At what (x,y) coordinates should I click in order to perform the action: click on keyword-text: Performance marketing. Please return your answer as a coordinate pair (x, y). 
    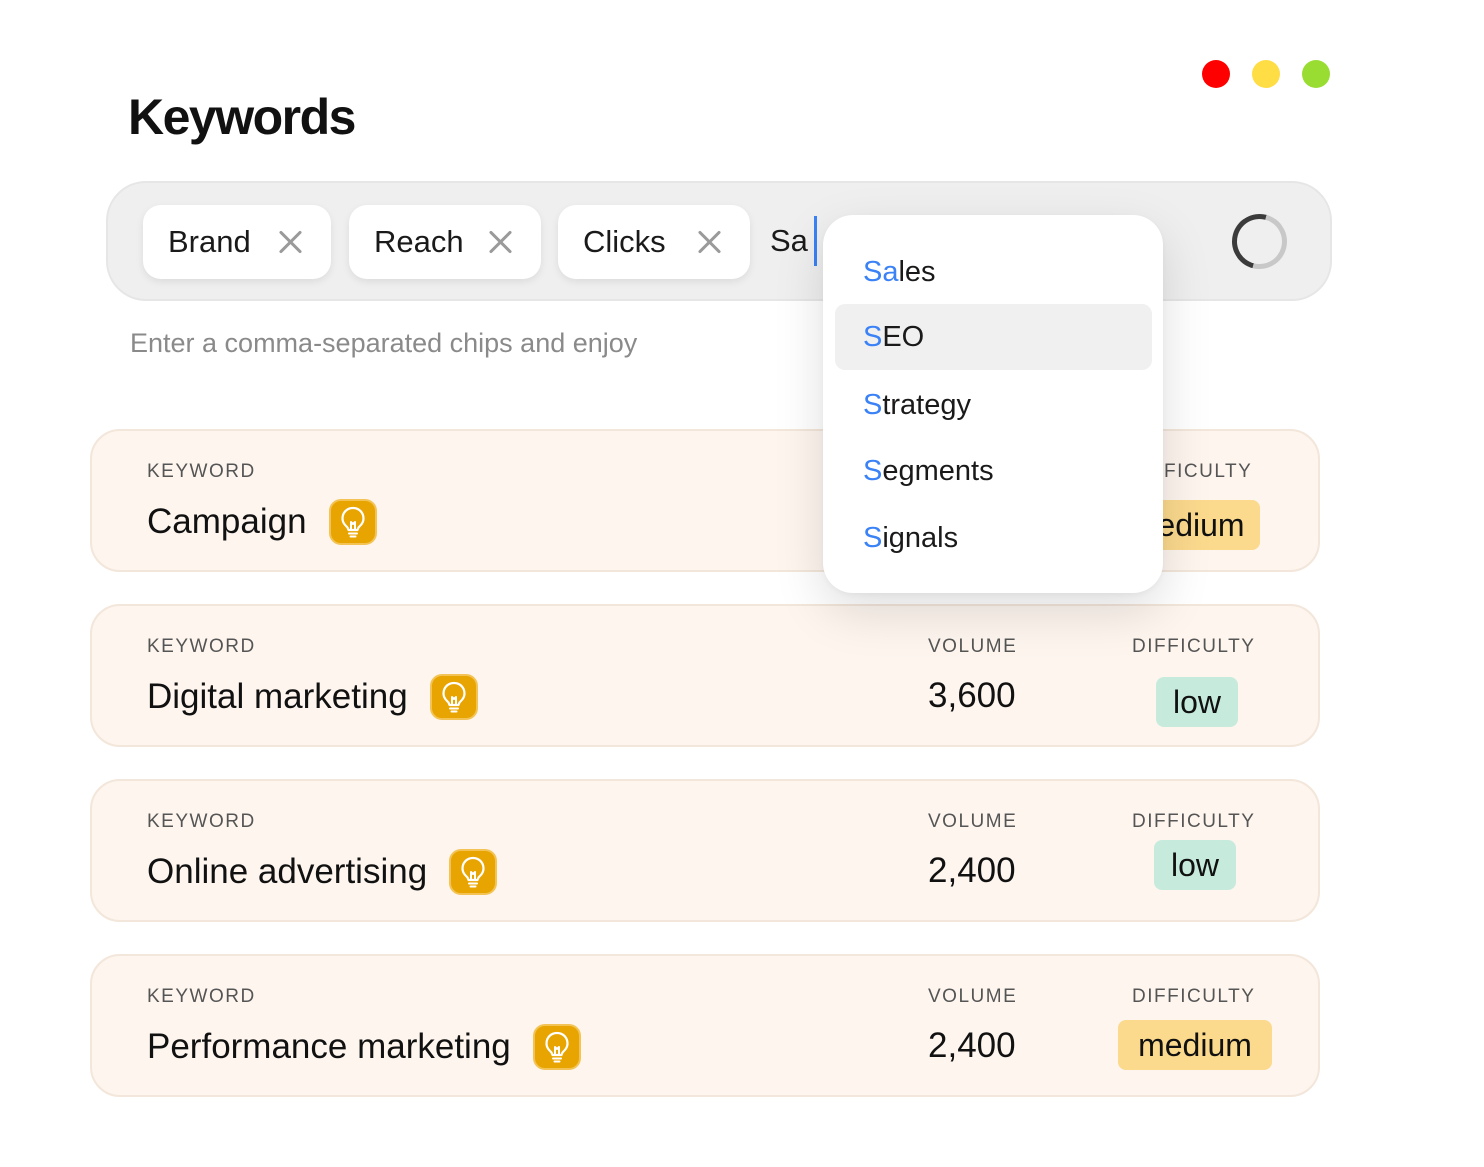
    Looking at the image, I should click on (329, 1046).